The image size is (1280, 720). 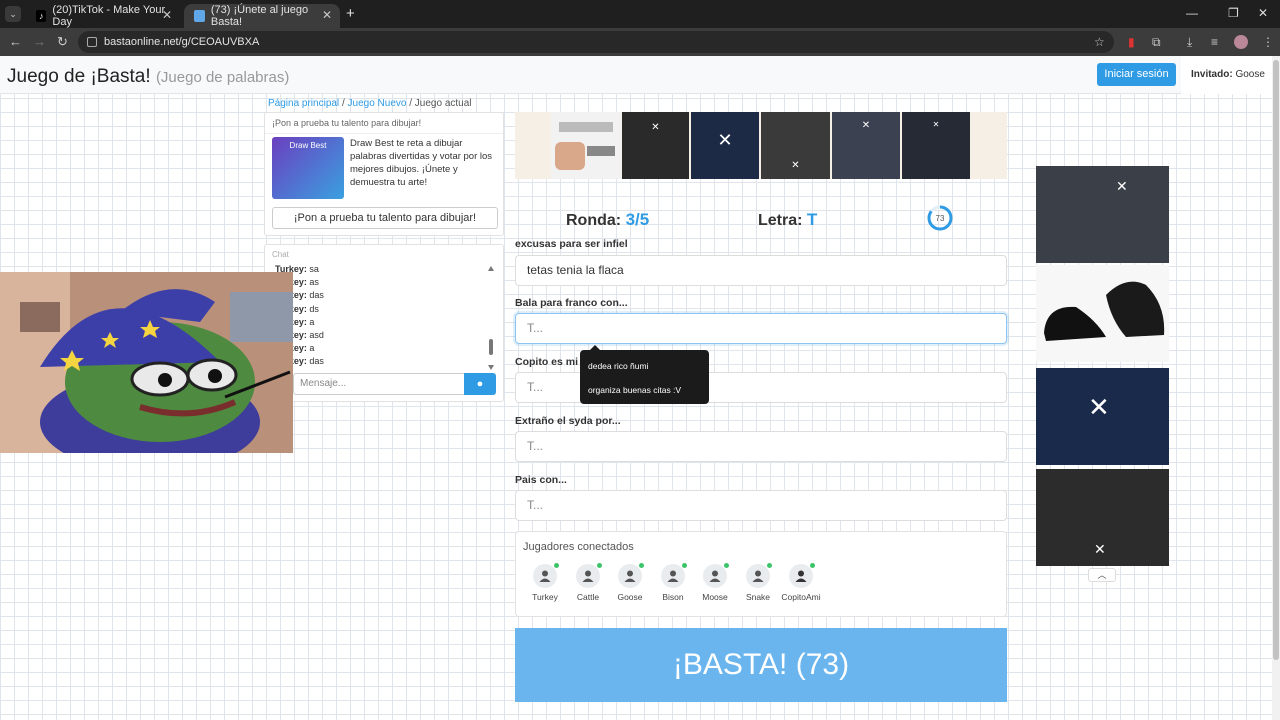 What do you see at coordinates (1102, 517) in the screenshot?
I see `side-ad-beanie: ✕` at bounding box center [1102, 517].